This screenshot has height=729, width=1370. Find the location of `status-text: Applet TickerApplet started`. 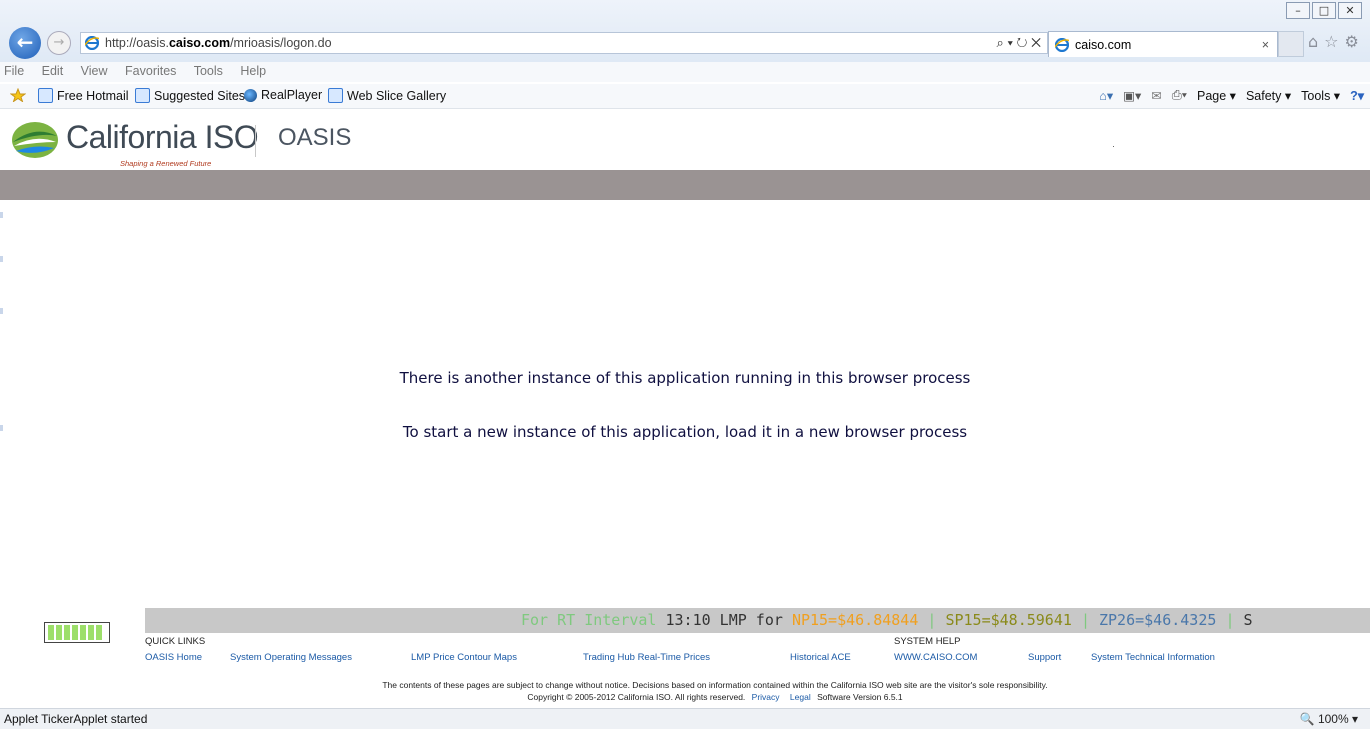

status-text: Applet TickerApplet started is located at coordinates (76, 719).